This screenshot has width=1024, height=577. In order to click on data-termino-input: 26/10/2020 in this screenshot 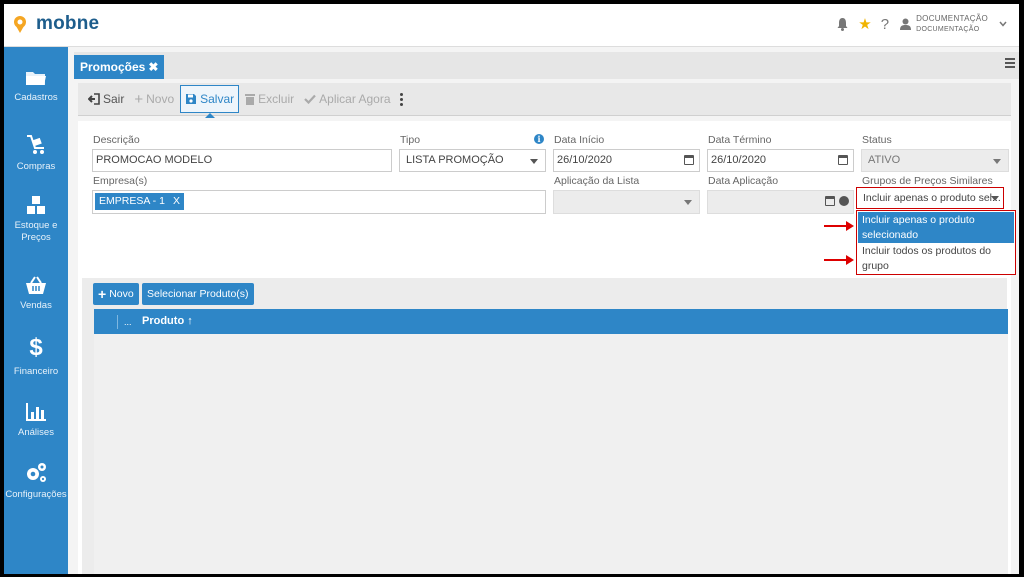, I will do `click(780, 160)`.